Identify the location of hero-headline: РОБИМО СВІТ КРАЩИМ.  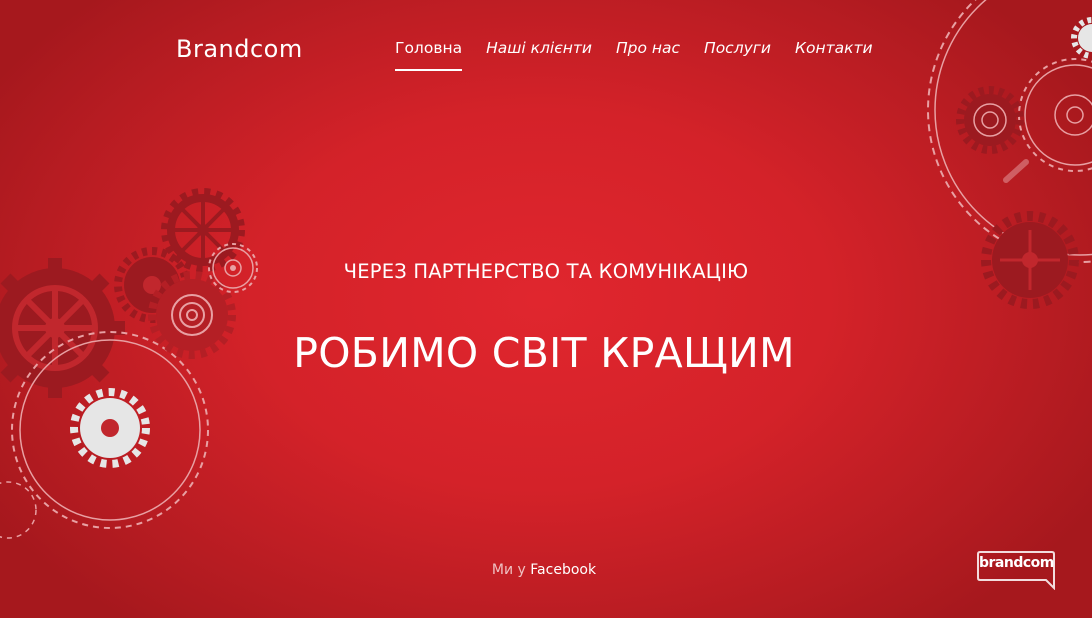
(544, 353).